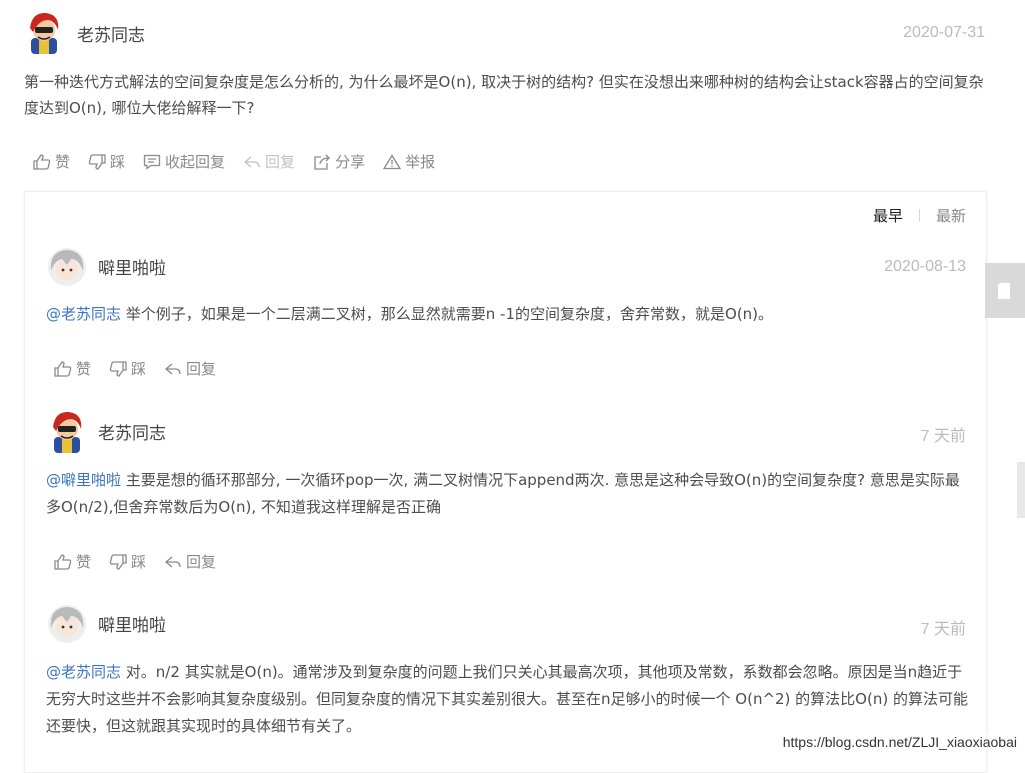  What do you see at coordinates (925, 266) in the screenshot?
I see `reply-date: 2020-08-13` at bounding box center [925, 266].